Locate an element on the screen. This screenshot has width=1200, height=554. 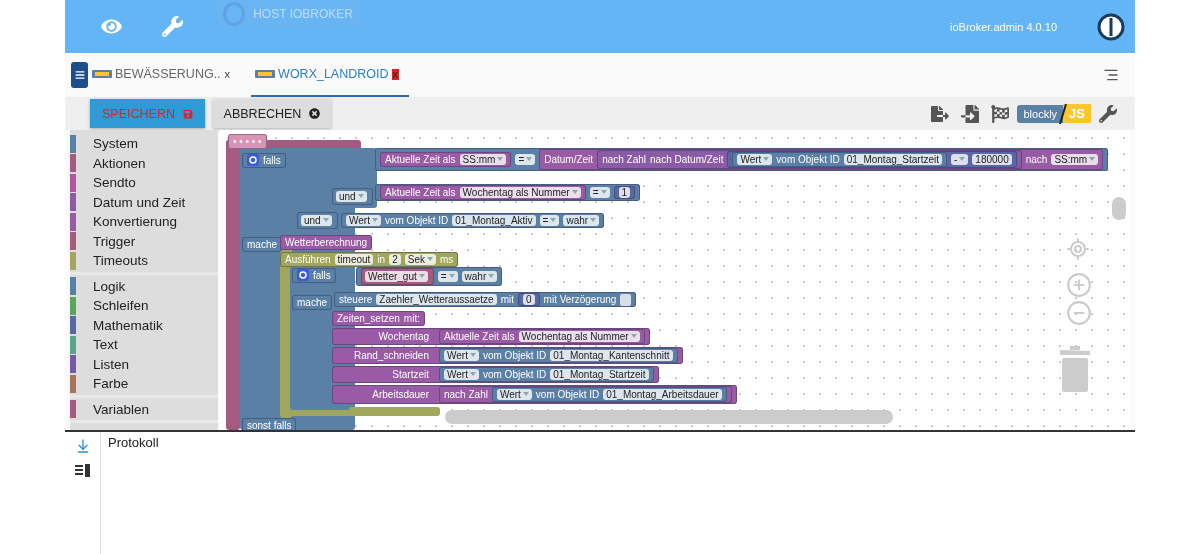
cancel-button: ABBRECHEN is located at coordinates (272, 113).